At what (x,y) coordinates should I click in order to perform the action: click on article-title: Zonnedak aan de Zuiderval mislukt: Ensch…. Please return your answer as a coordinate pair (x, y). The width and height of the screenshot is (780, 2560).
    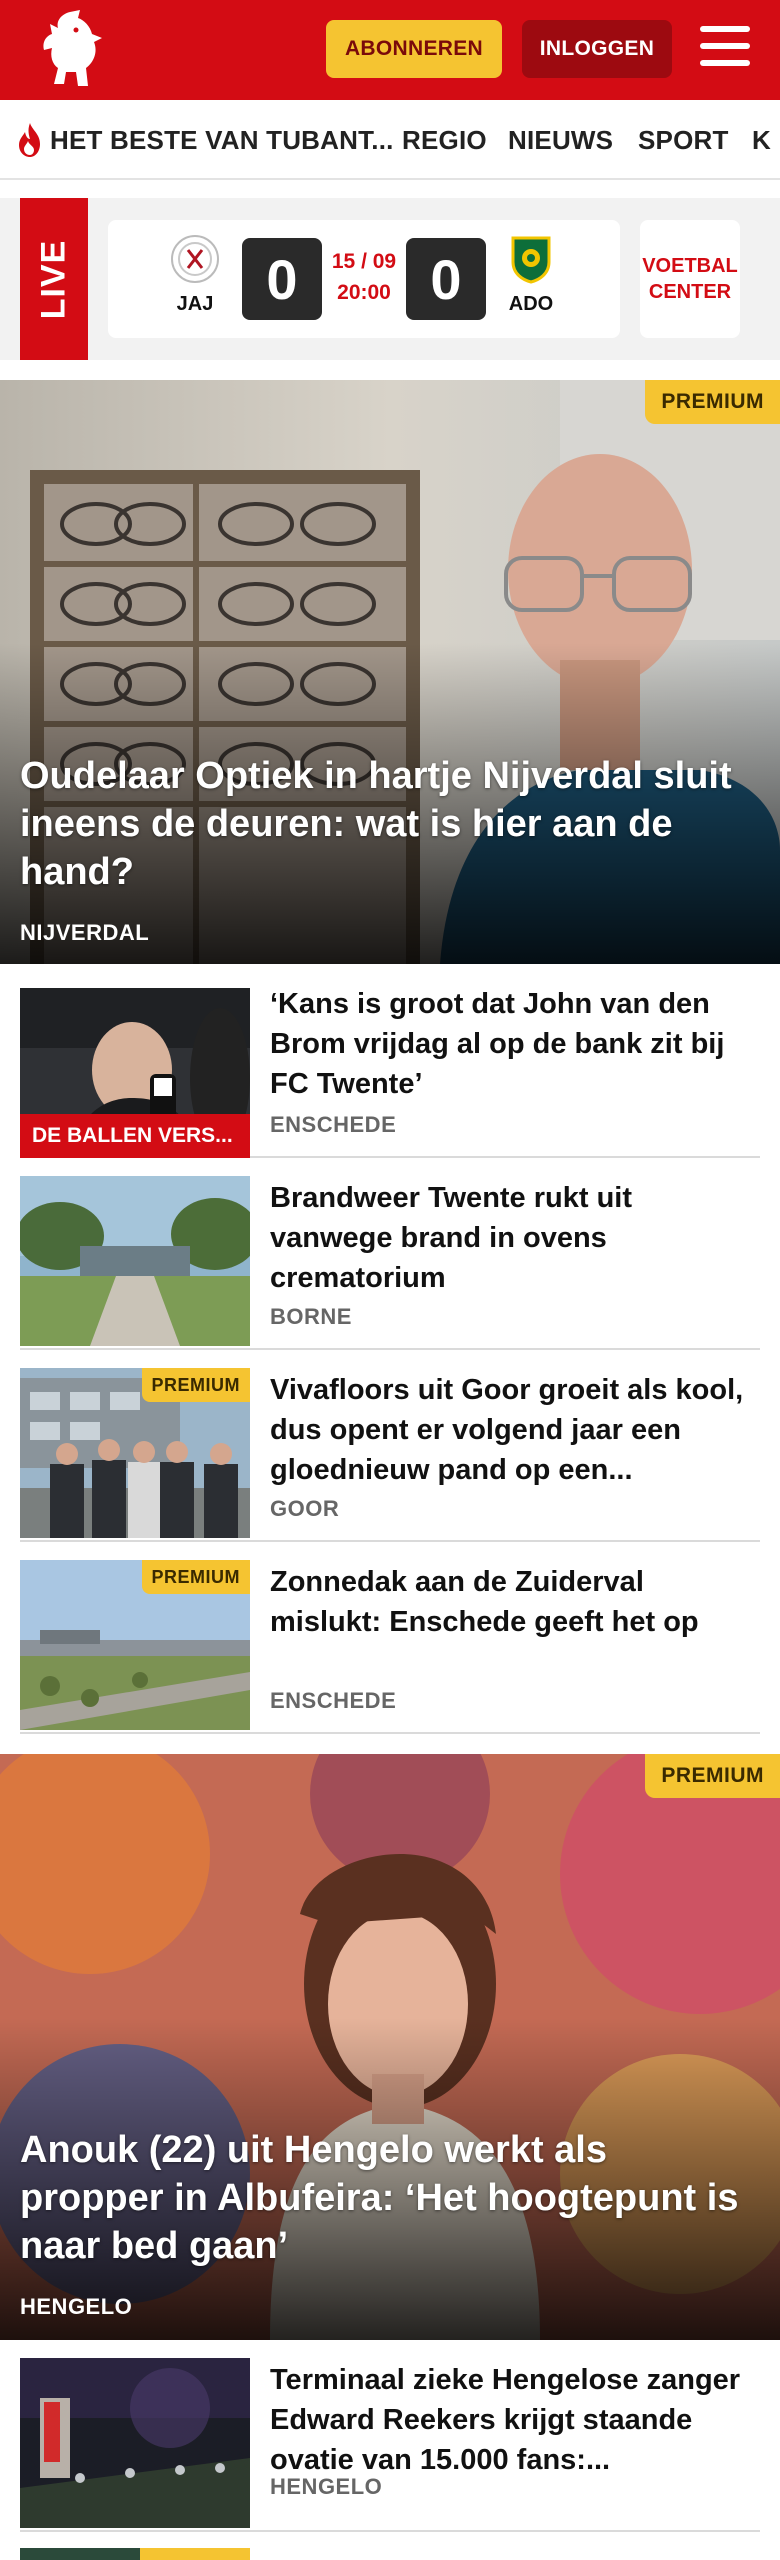
    Looking at the image, I should click on (515, 1602).